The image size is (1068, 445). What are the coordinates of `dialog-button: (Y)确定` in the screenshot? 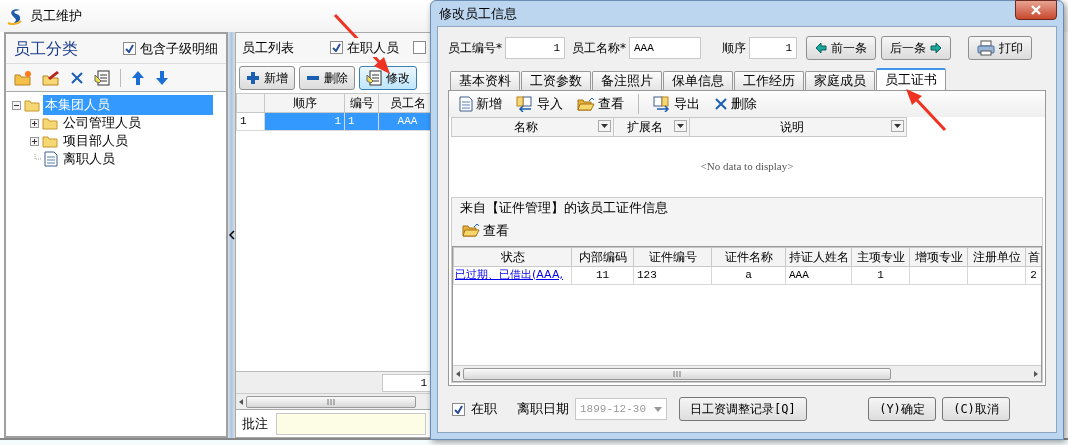 It's located at (902, 409).